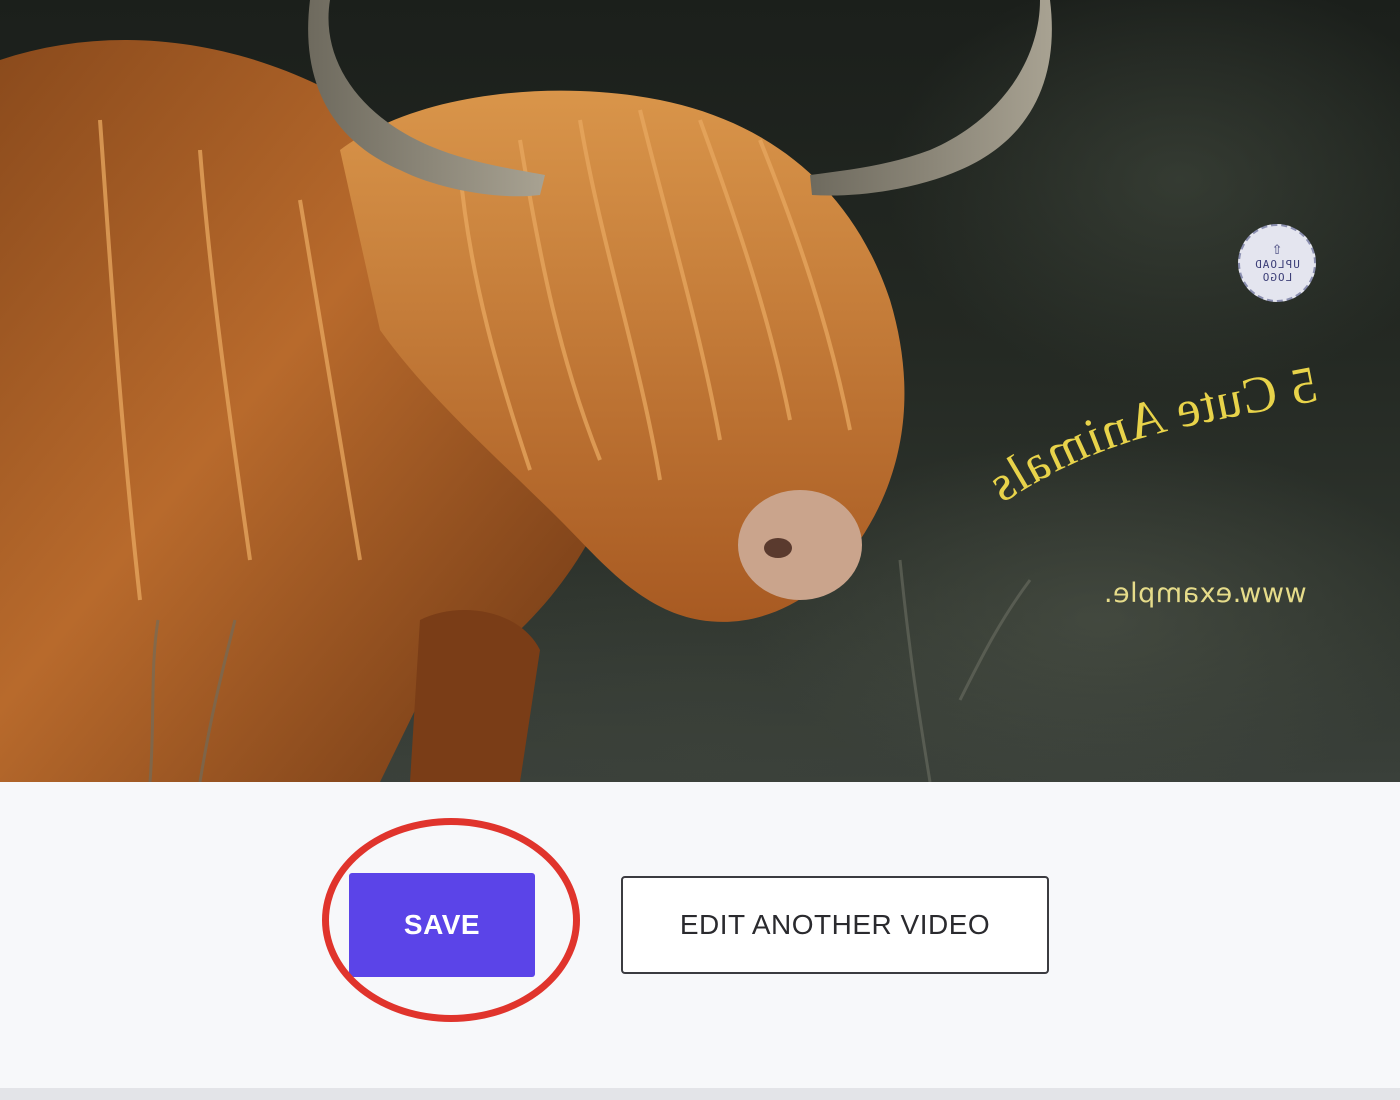 The image size is (1400, 1100). I want to click on svg-text: 5 Cute Animals, so click(1149, 437).